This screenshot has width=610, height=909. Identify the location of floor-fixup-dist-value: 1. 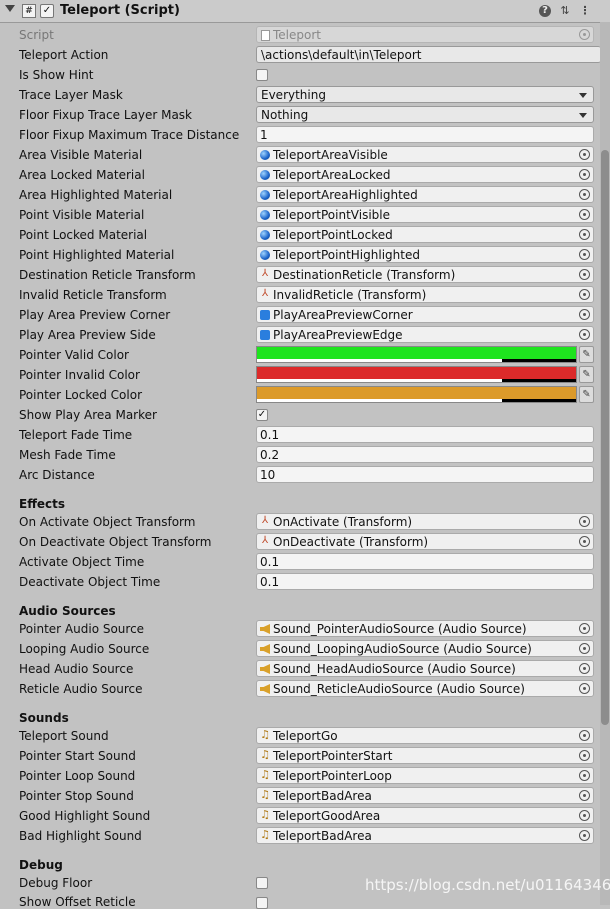
(264, 135).